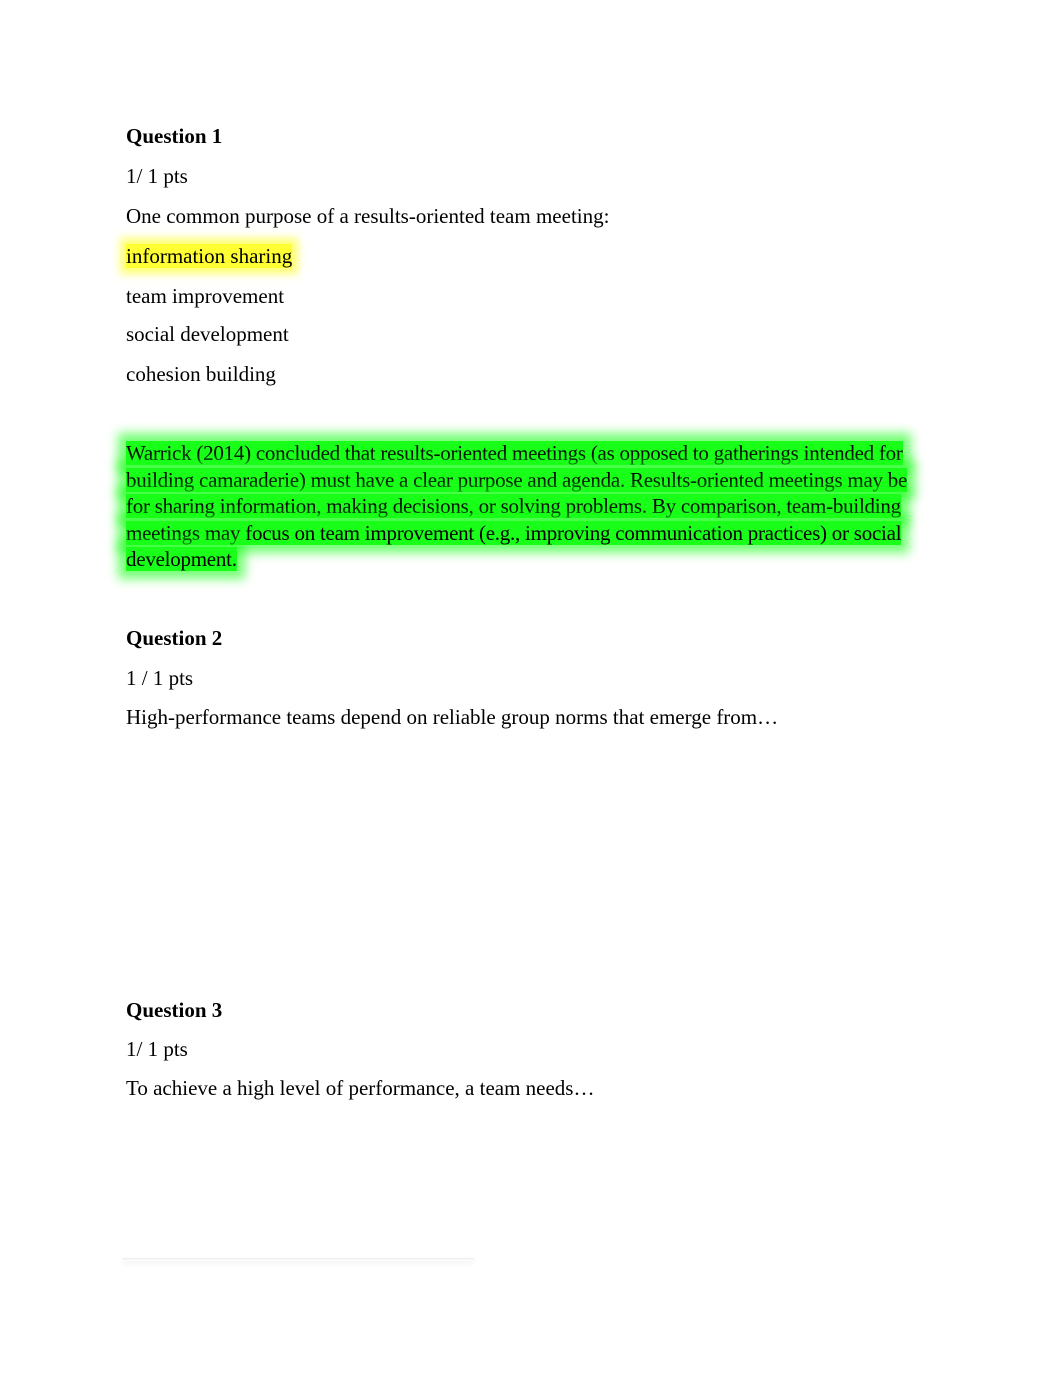 Image resolution: width=1062 pixels, height=1377 pixels. I want to click on answer-option: social development, so click(207, 334).